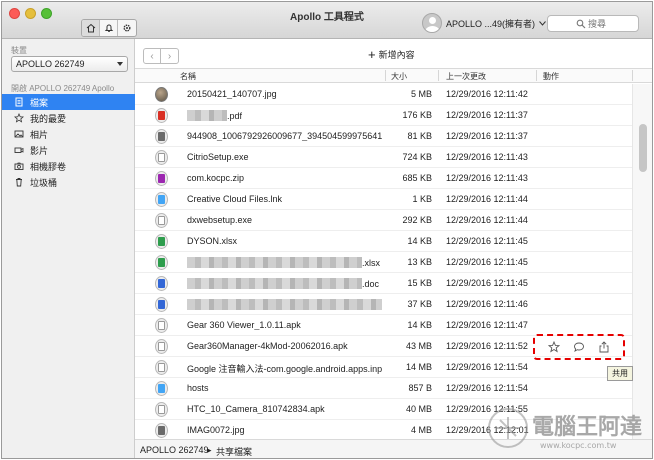  I want to click on user-menu: APOLLO ...49(擁有者), so click(484, 23).